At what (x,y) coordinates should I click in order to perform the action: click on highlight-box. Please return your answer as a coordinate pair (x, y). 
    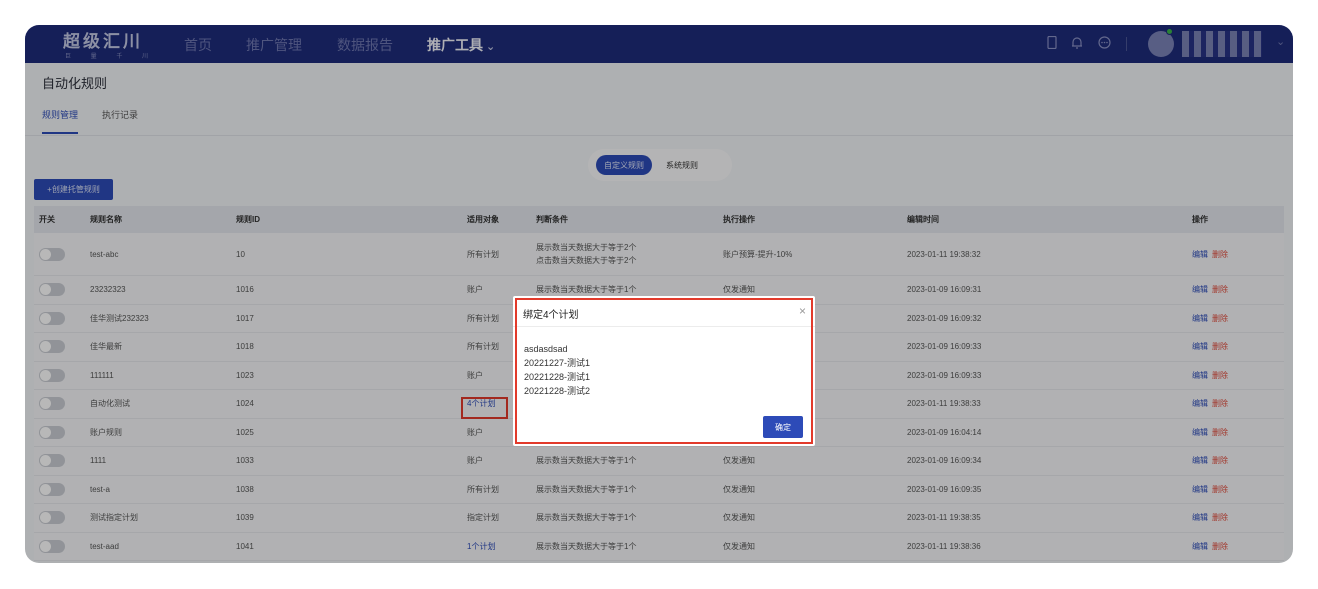
    Looking at the image, I should click on (664, 371).